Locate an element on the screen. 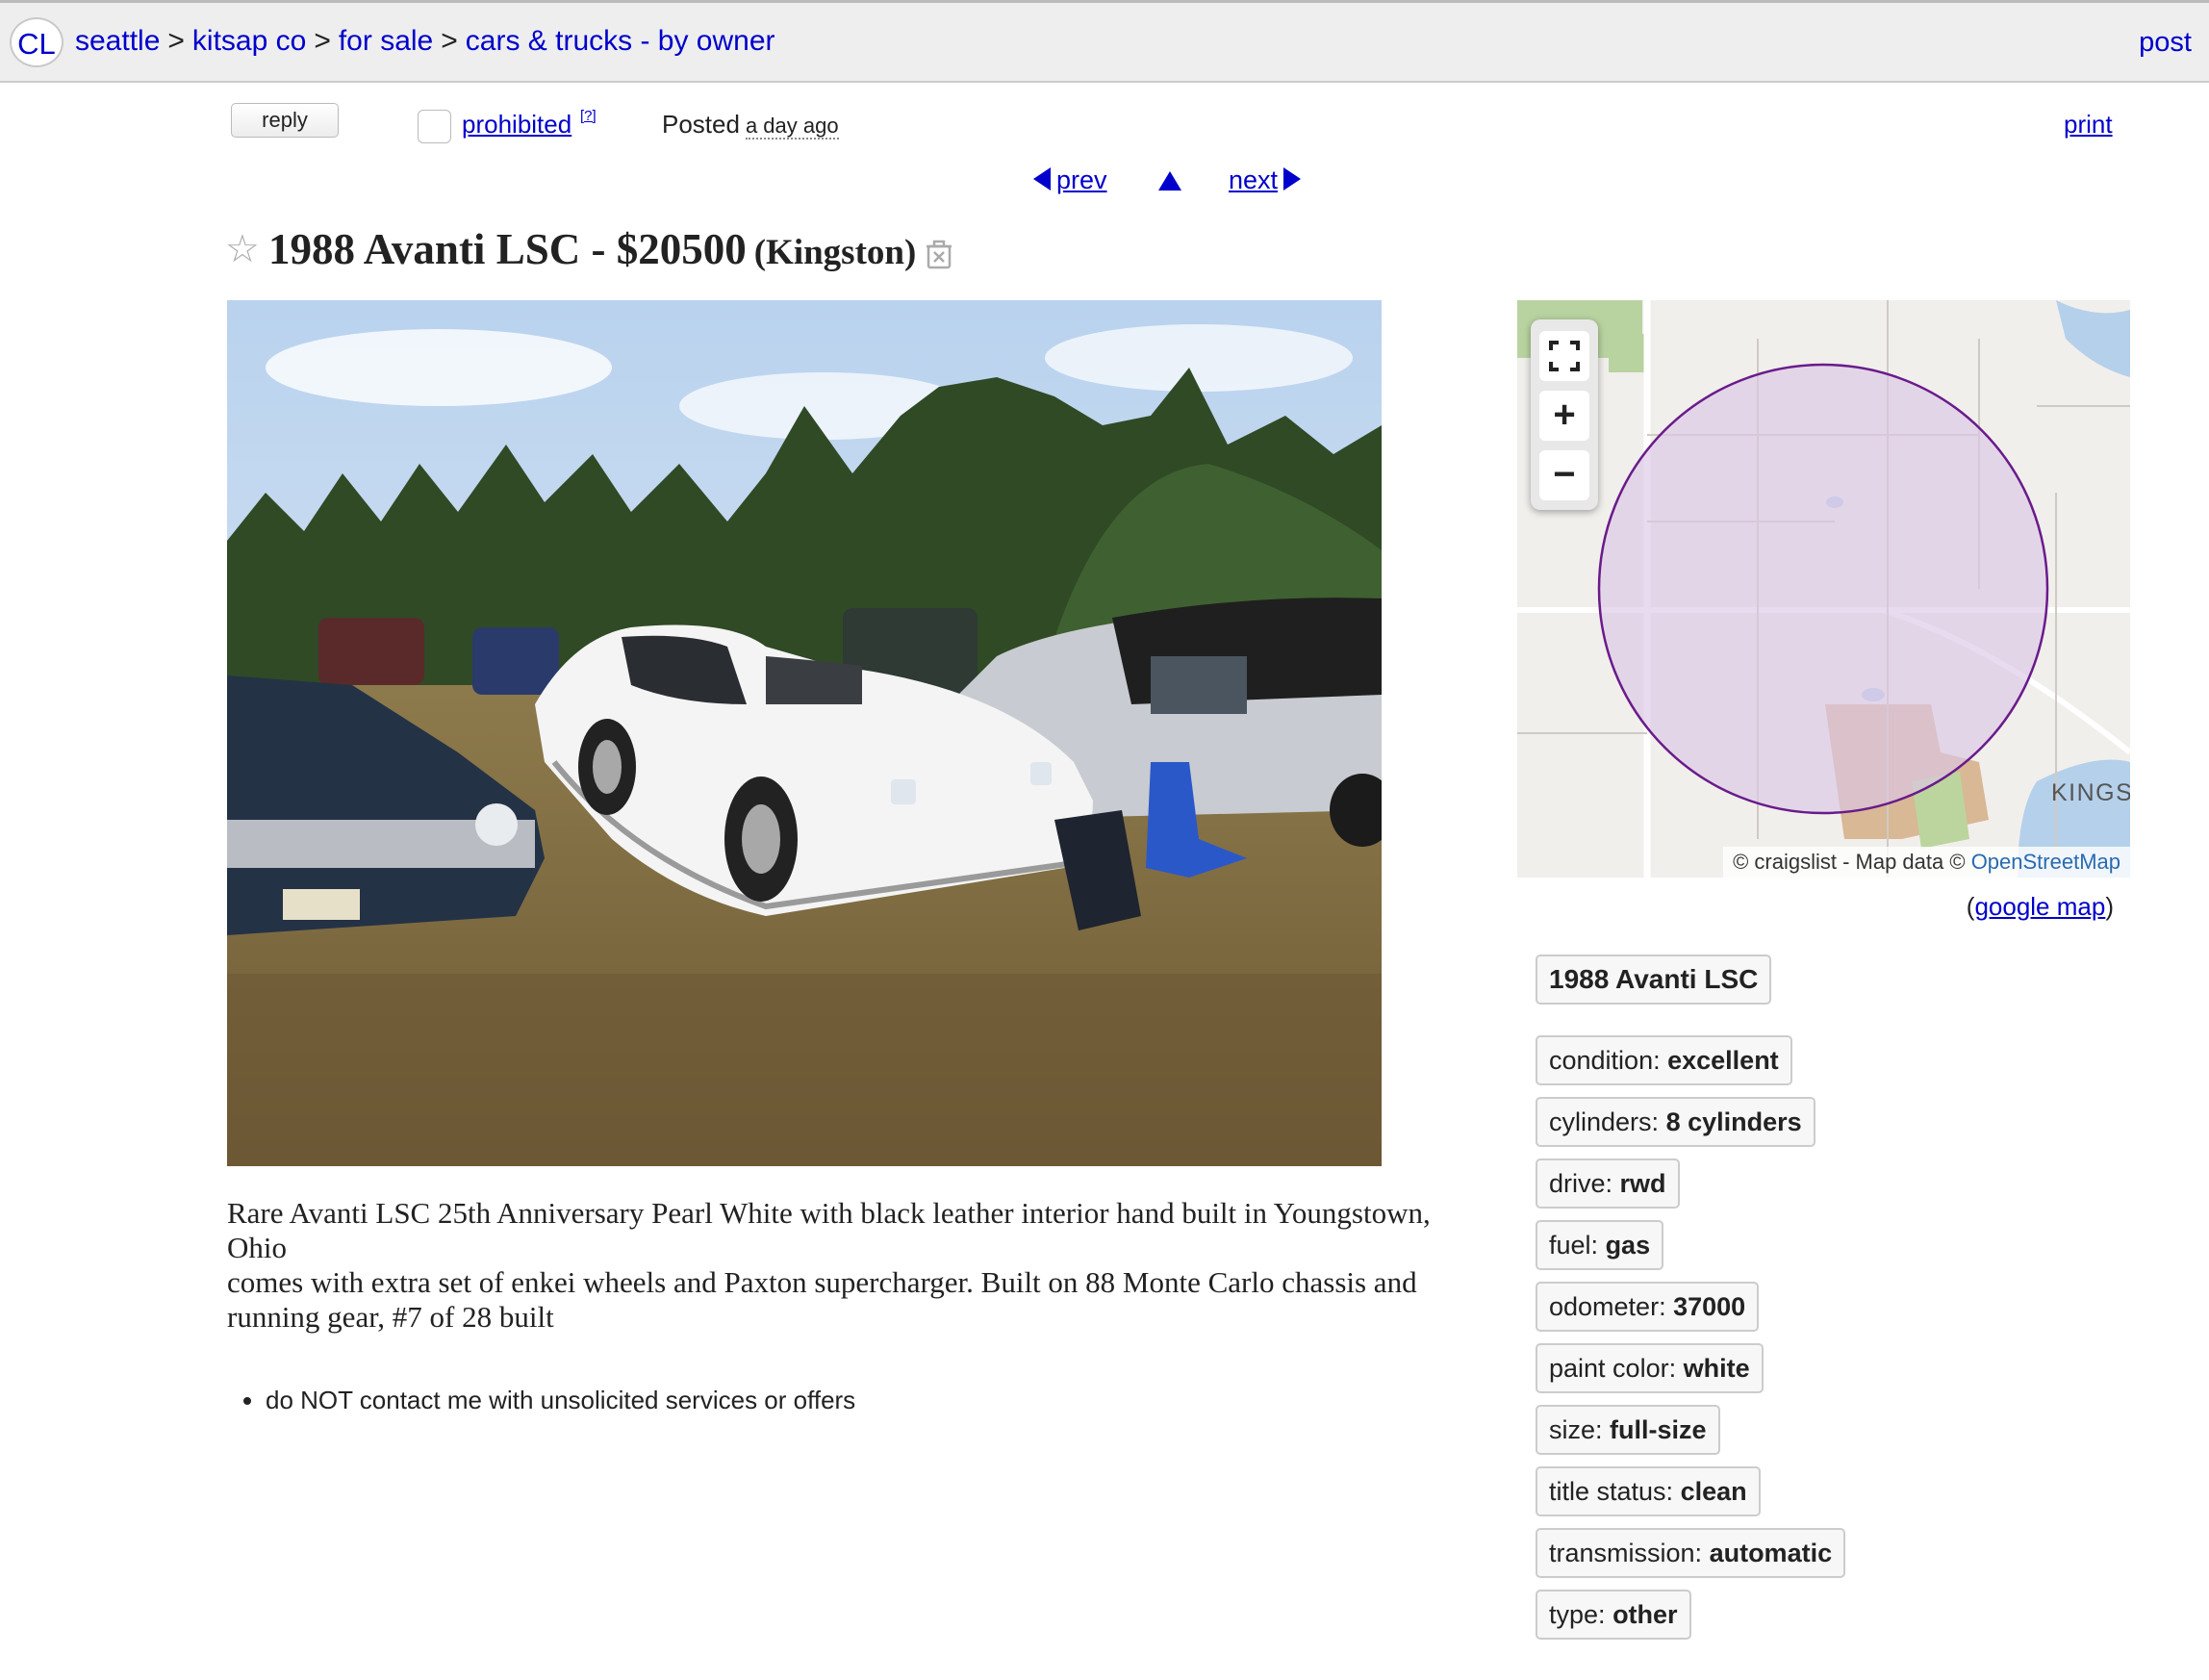 The height and width of the screenshot is (1680, 2209). map-controls: + − is located at coordinates (1564, 414).